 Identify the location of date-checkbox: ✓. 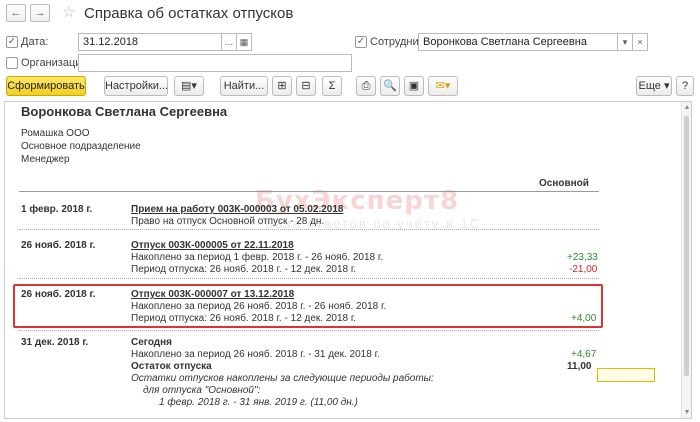
(12, 42).